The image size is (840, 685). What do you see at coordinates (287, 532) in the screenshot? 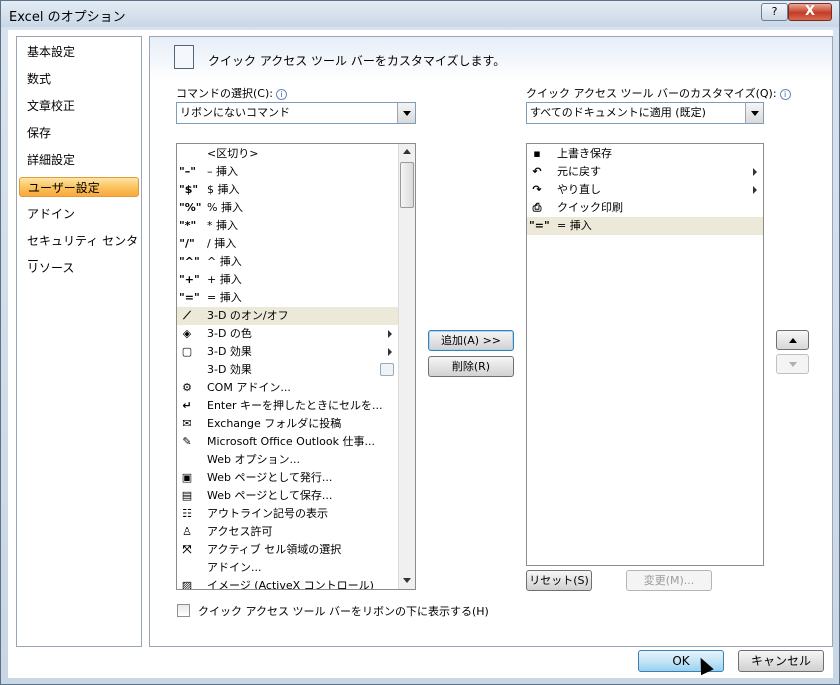
I see `list-item: ♙ アクセス許可` at bounding box center [287, 532].